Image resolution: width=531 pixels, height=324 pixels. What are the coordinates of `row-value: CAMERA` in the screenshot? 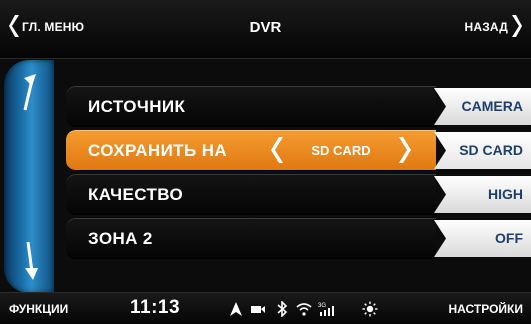 It's located at (482, 106).